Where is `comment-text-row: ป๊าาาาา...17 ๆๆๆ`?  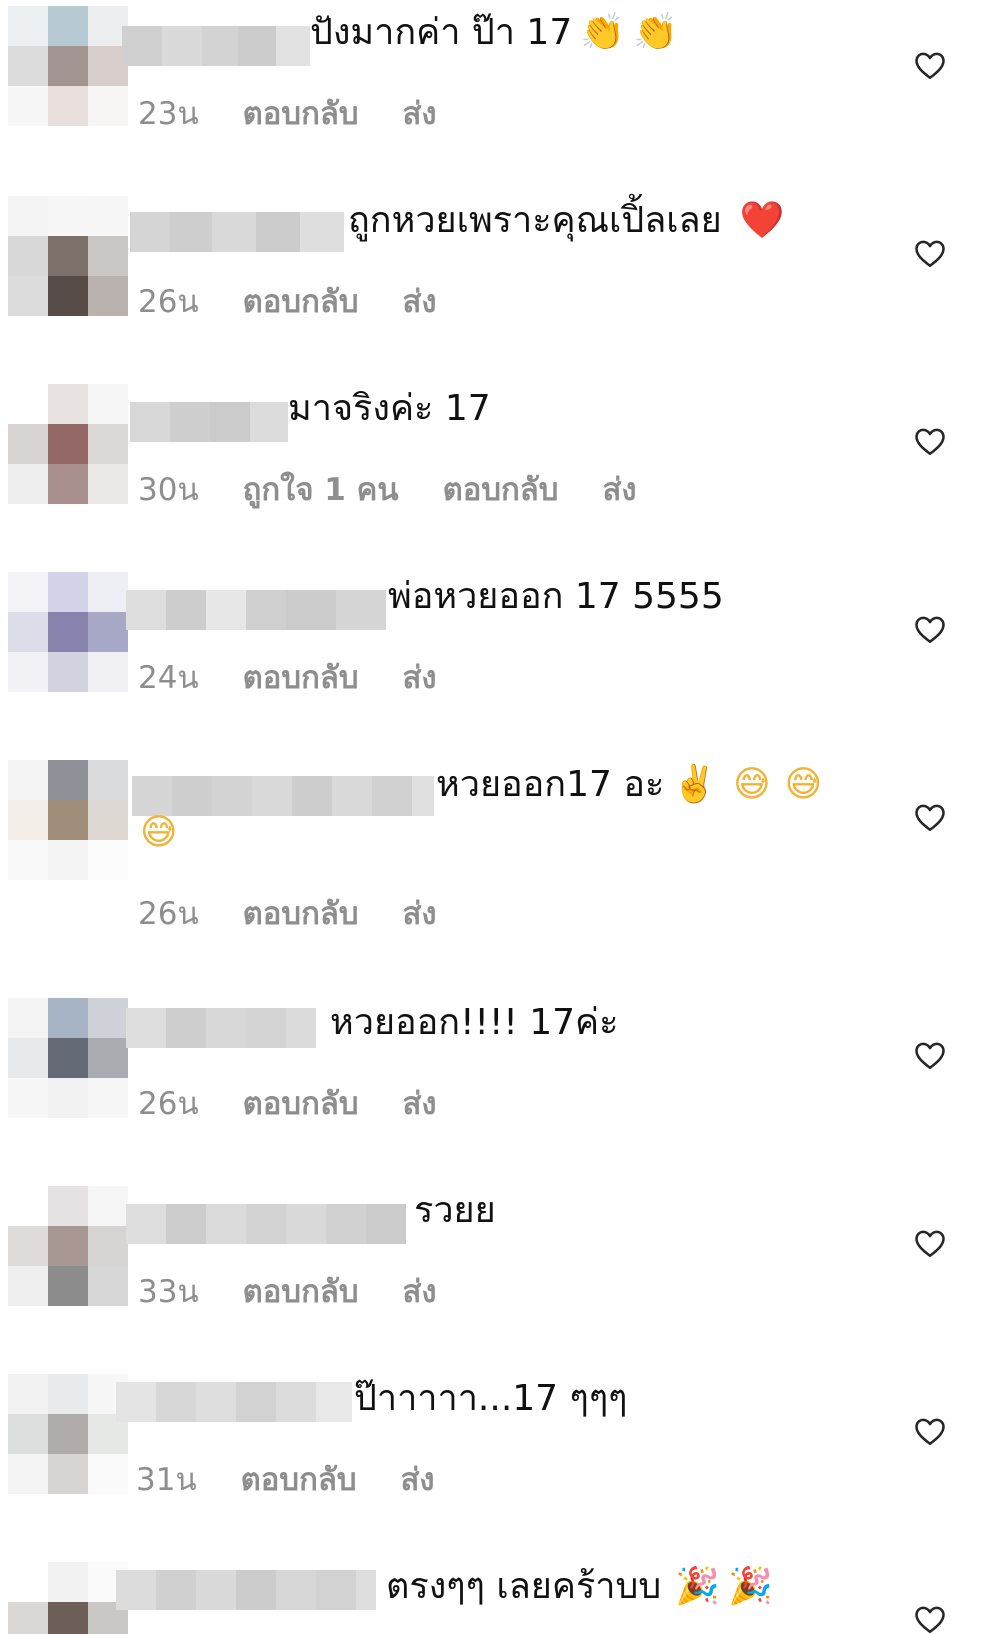
comment-text-row: ป๊าาาาา...17 ๆๆๆ is located at coordinates (491, 1399).